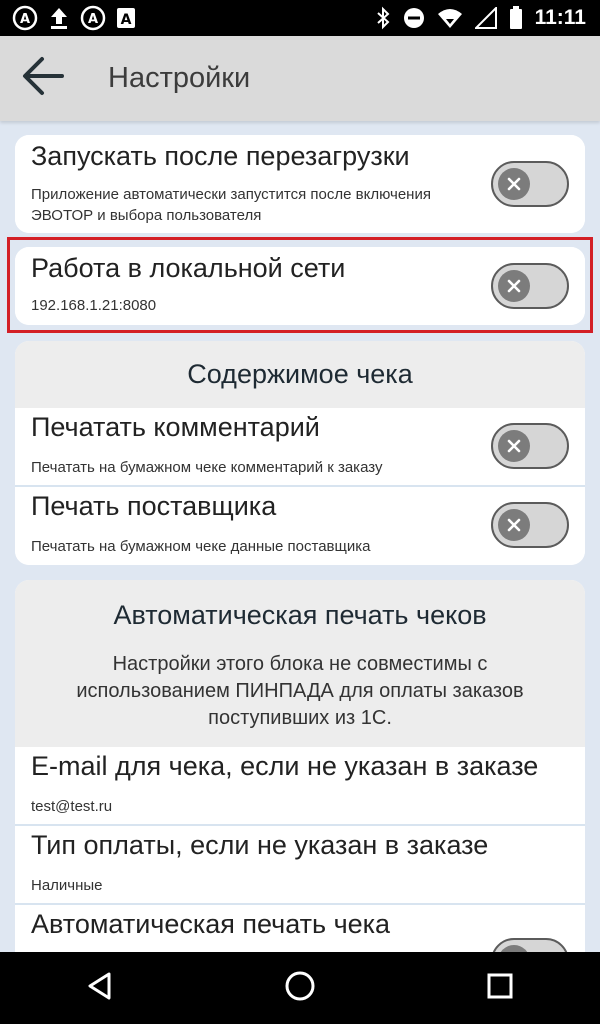 Image resolution: width=600 pixels, height=1024 pixels. What do you see at coordinates (220, 156) in the screenshot?
I see `autostart-title: Запускать после перезагрузки` at bounding box center [220, 156].